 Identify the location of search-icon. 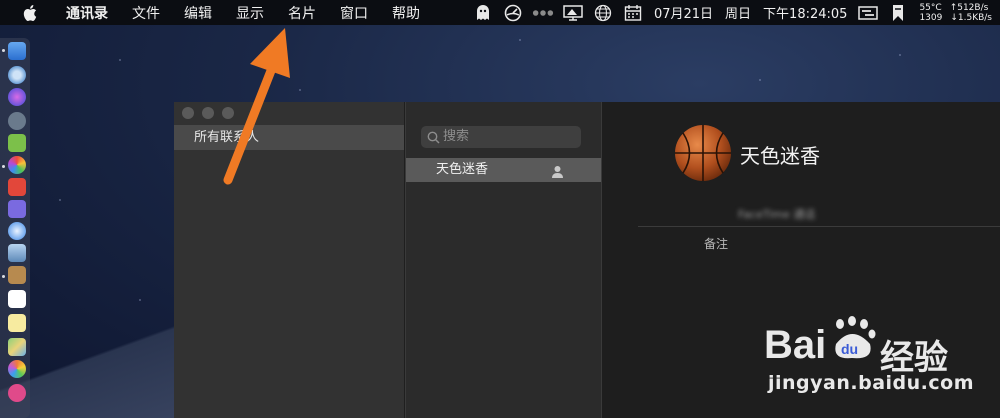
(433, 141).